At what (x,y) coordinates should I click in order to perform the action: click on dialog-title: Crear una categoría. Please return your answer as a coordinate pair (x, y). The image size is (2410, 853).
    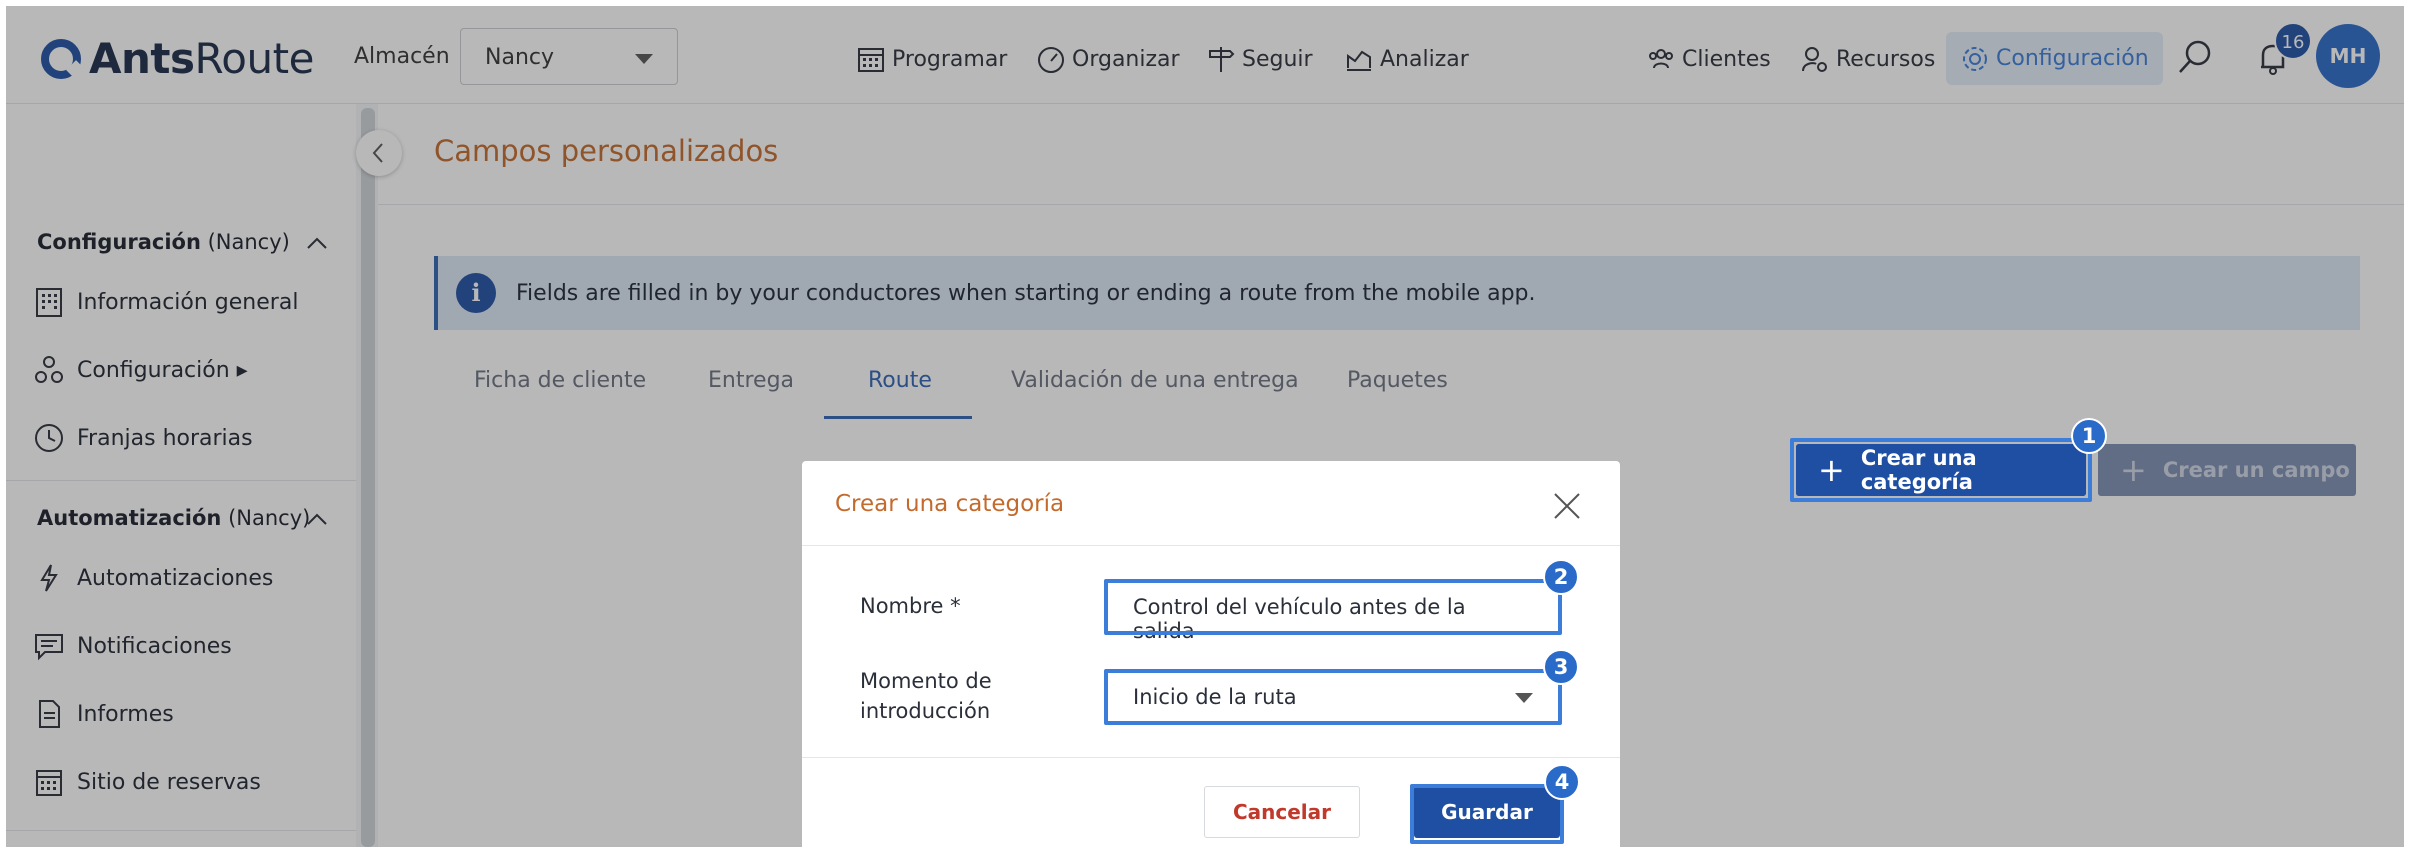
    Looking at the image, I should click on (950, 504).